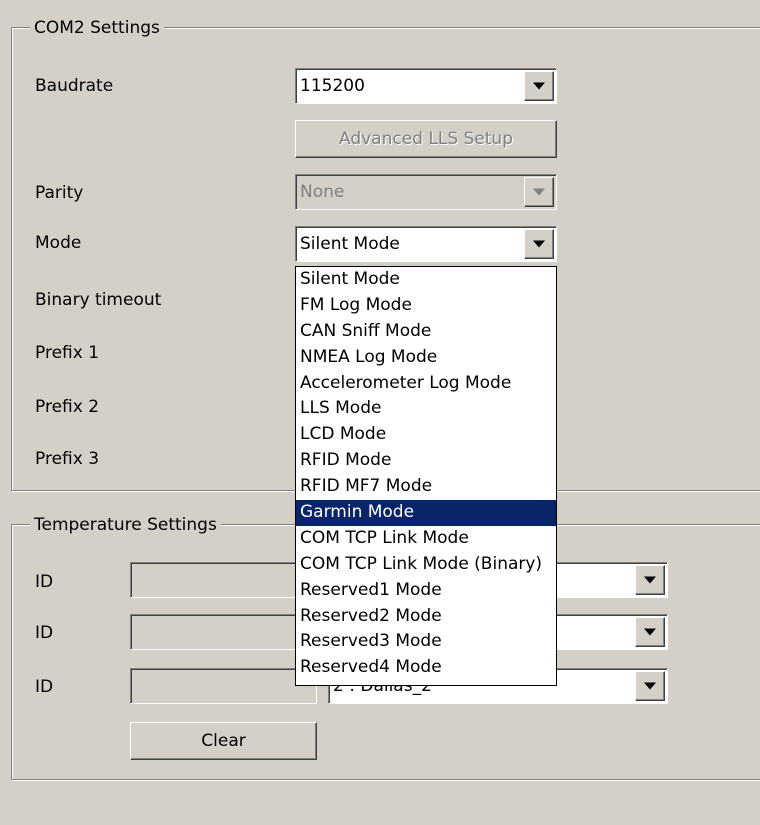  What do you see at coordinates (426, 487) in the screenshot?
I see `mode-option: RFID MF7 Mode` at bounding box center [426, 487].